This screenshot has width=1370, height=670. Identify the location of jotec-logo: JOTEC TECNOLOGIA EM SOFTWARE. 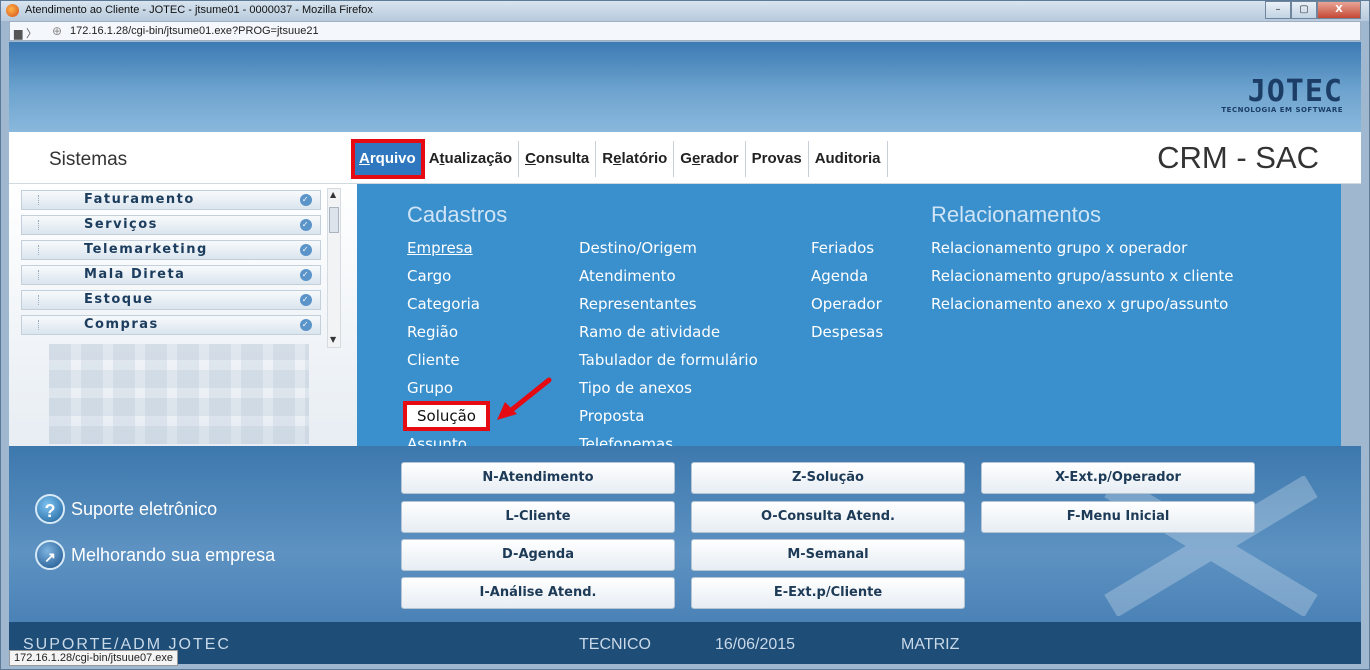
(1282, 94).